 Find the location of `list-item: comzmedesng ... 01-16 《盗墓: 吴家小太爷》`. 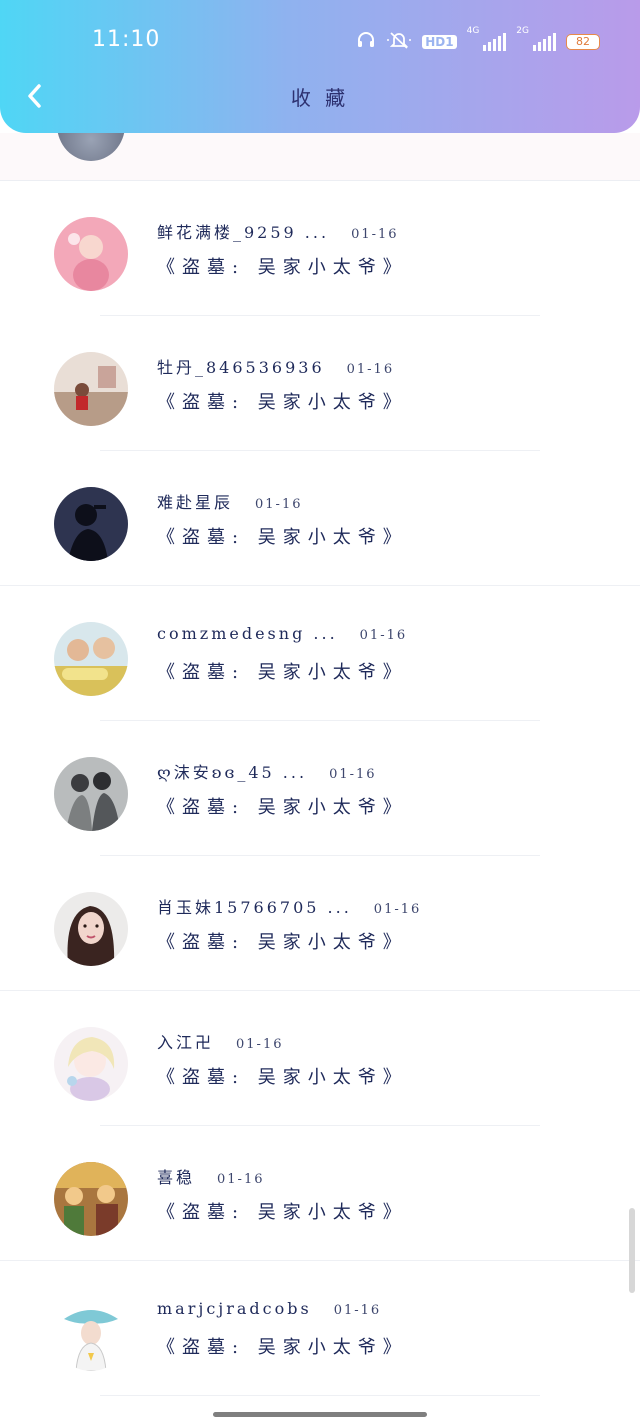

list-item: comzmedesng ... 01-16 《盗墓: 吴家小太爷》 is located at coordinates (320, 653).